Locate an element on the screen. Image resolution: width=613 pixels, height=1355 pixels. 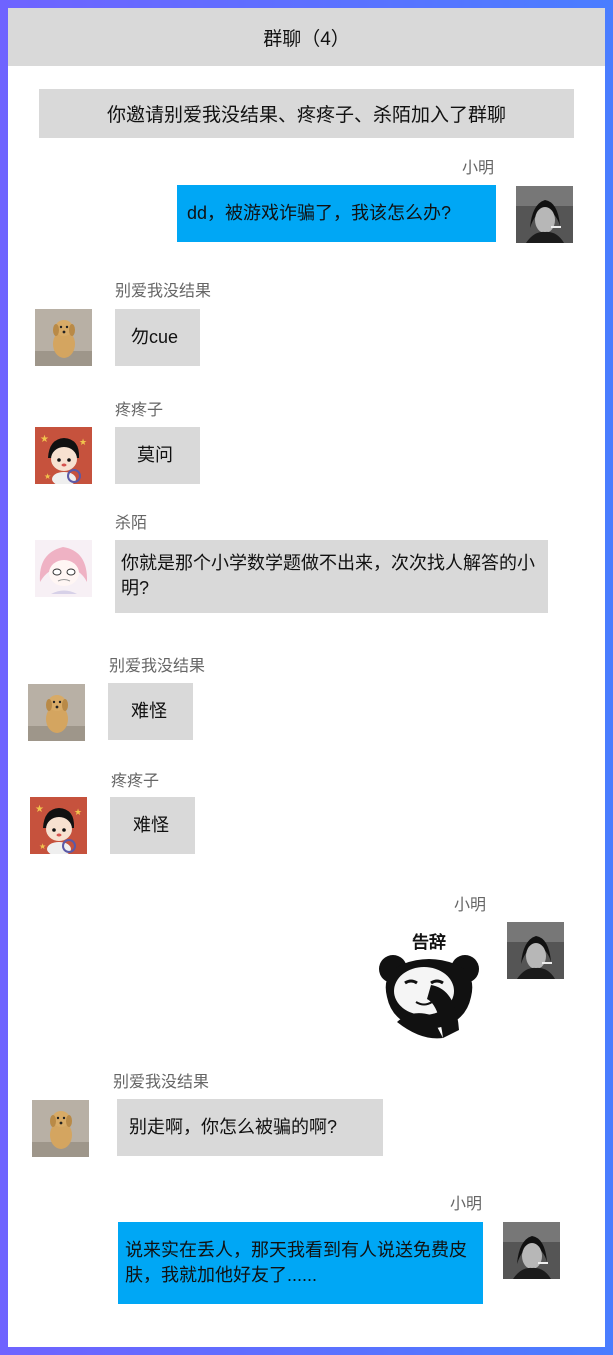
chat-header: 群聊（4） is located at coordinates (306, 37).